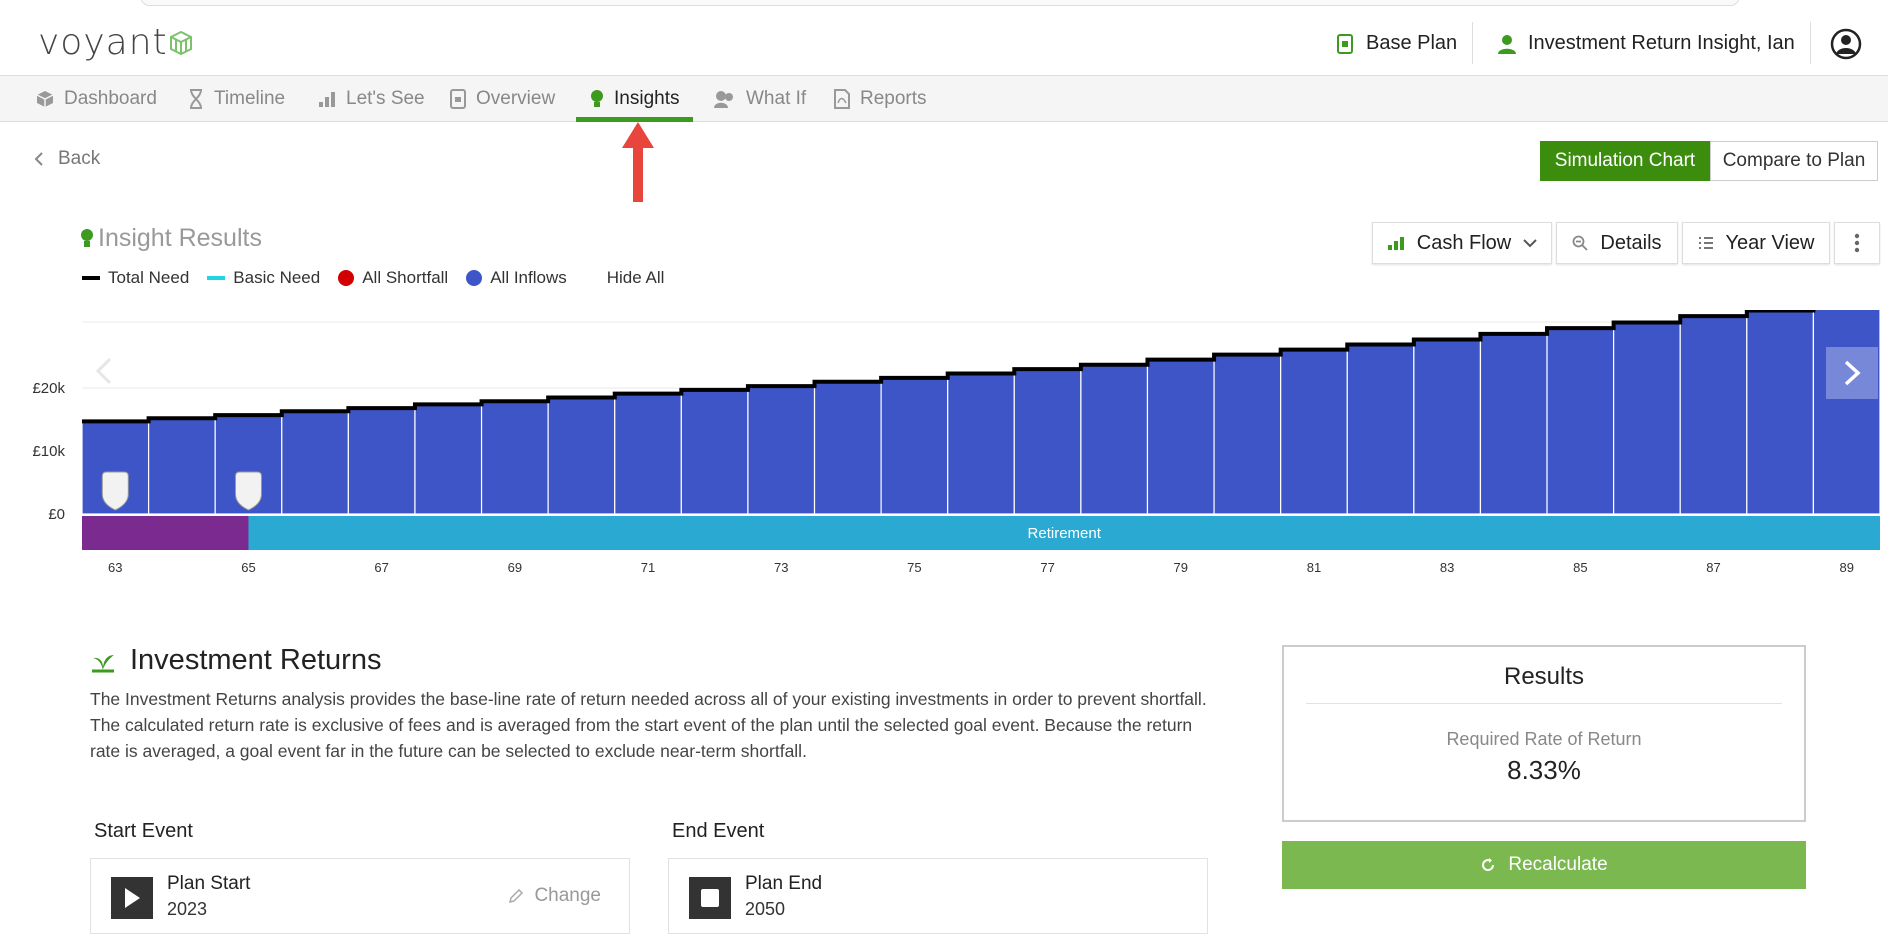 The width and height of the screenshot is (1888, 938). Describe the element at coordinates (1852, 373) in the screenshot. I see `chart-next-button` at that location.